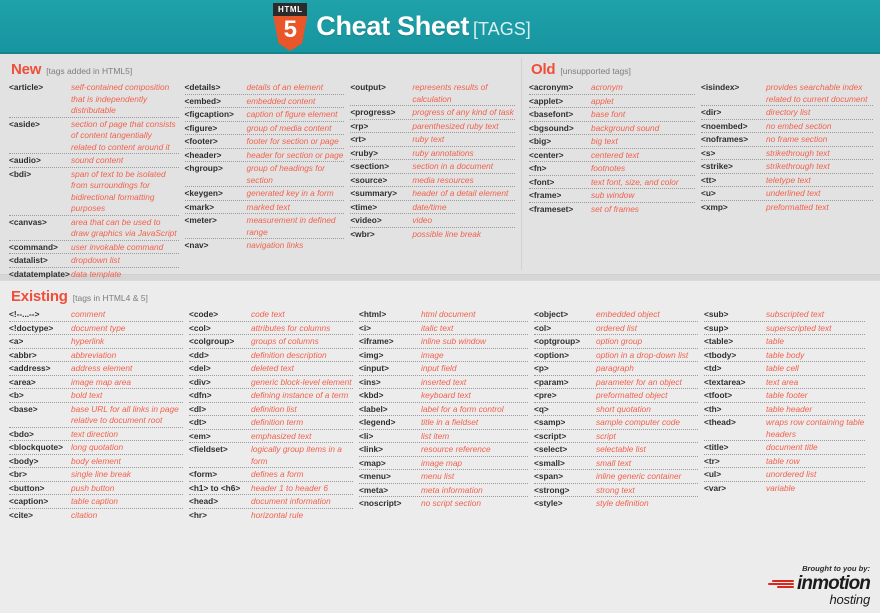 This screenshot has width=880, height=613. I want to click on tag-name: <font>, so click(542, 181).